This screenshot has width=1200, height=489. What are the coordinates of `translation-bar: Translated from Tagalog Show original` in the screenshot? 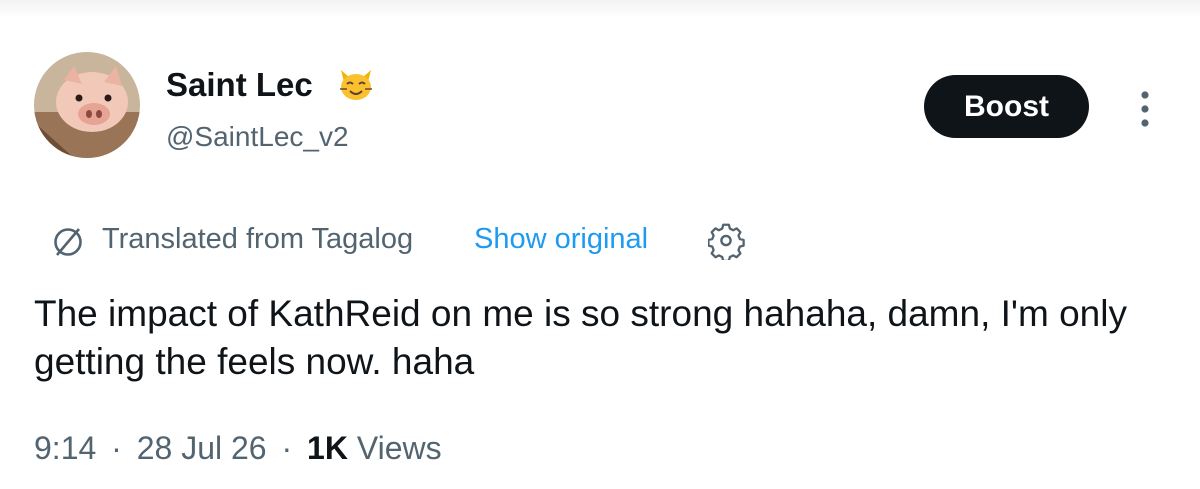 It's located at (406, 240).